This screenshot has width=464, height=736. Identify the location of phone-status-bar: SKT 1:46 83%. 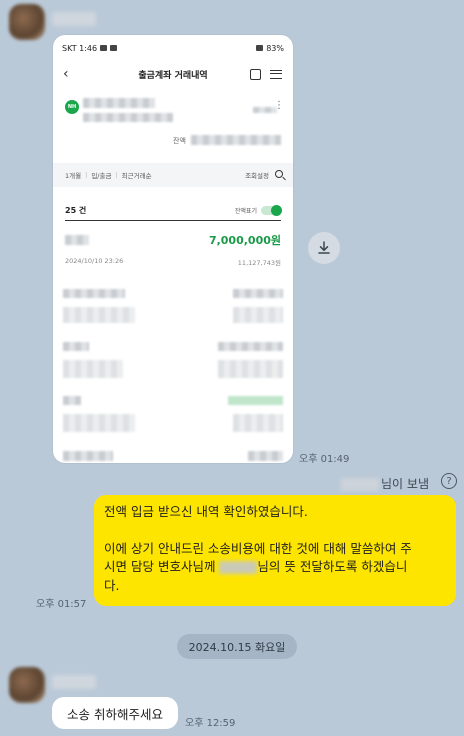
(173, 48).